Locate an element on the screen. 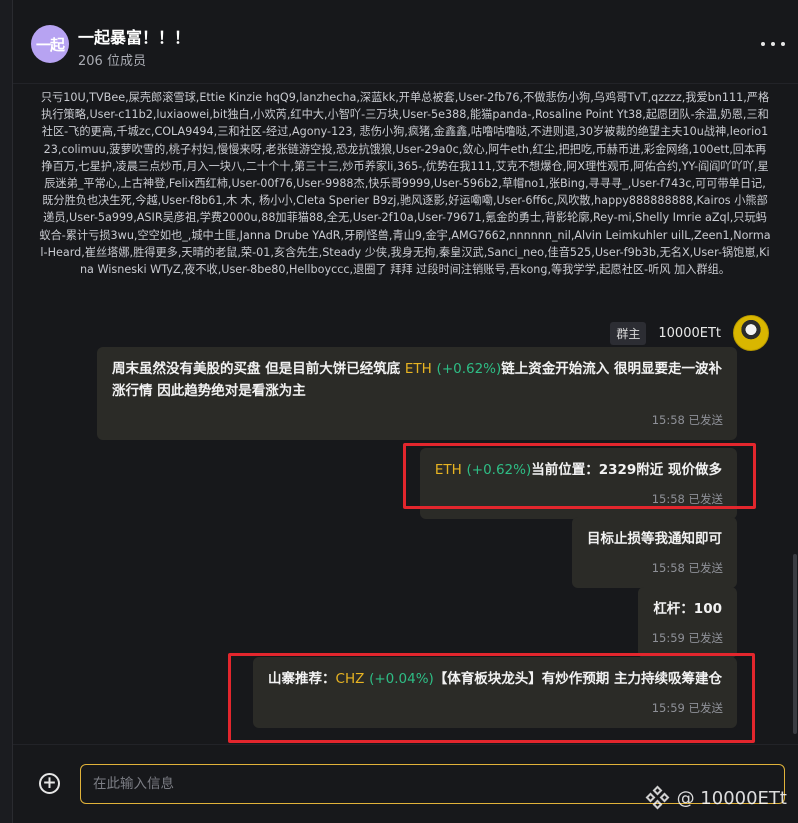 Image resolution: width=798 pixels, height=823 pixels. message-text: 山寨推荐： is located at coordinates (302, 679).